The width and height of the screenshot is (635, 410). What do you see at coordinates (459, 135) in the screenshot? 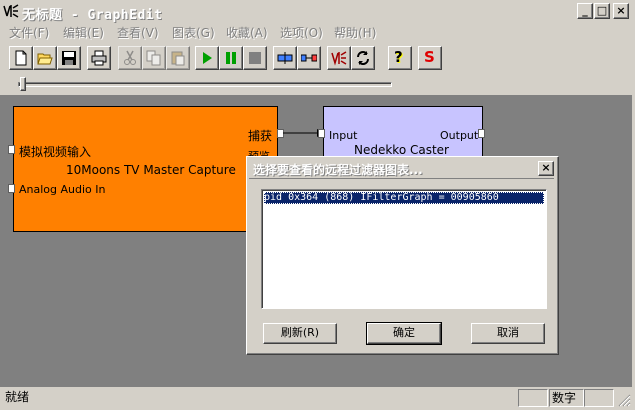
I see `pin-output-label: Output` at bounding box center [459, 135].